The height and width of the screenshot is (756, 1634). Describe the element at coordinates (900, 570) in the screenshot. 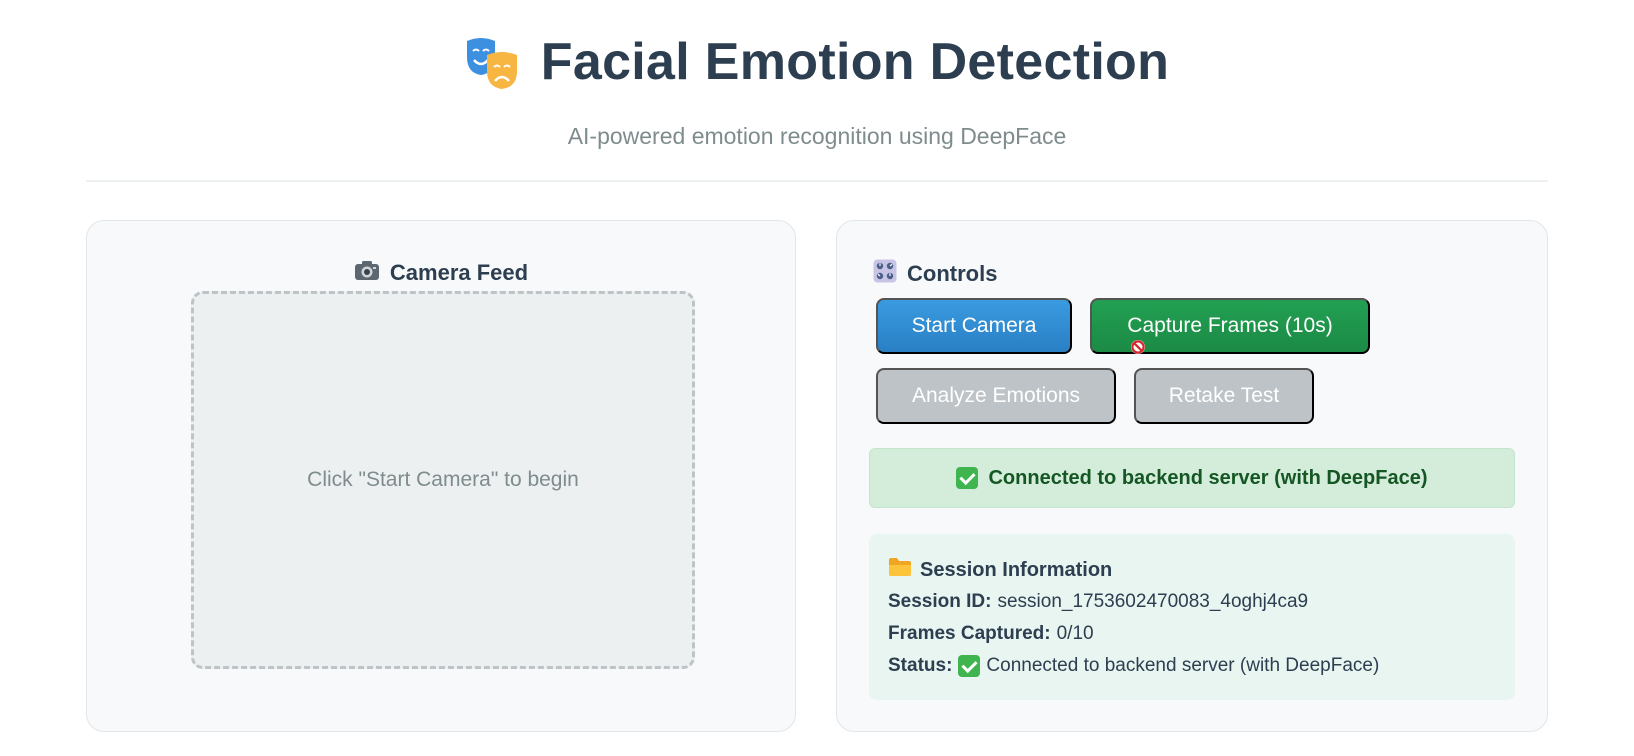

I see `folder-icon` at that location.